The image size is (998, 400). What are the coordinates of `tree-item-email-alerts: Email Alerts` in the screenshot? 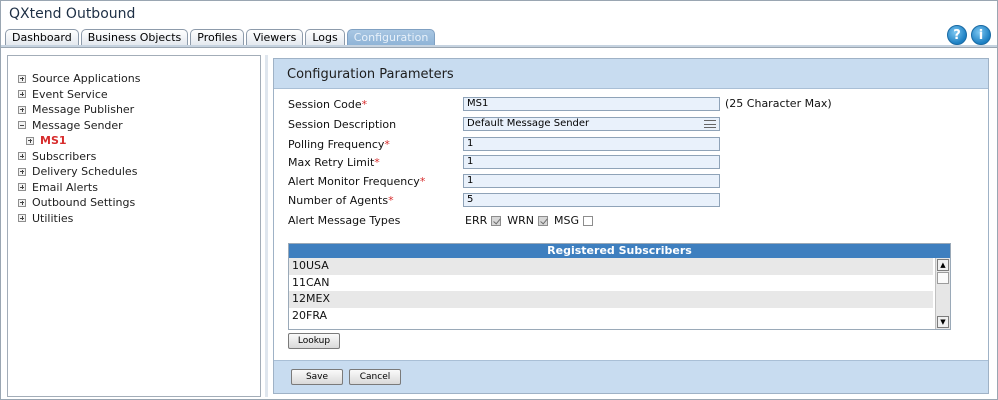 It's located at (79, 188).